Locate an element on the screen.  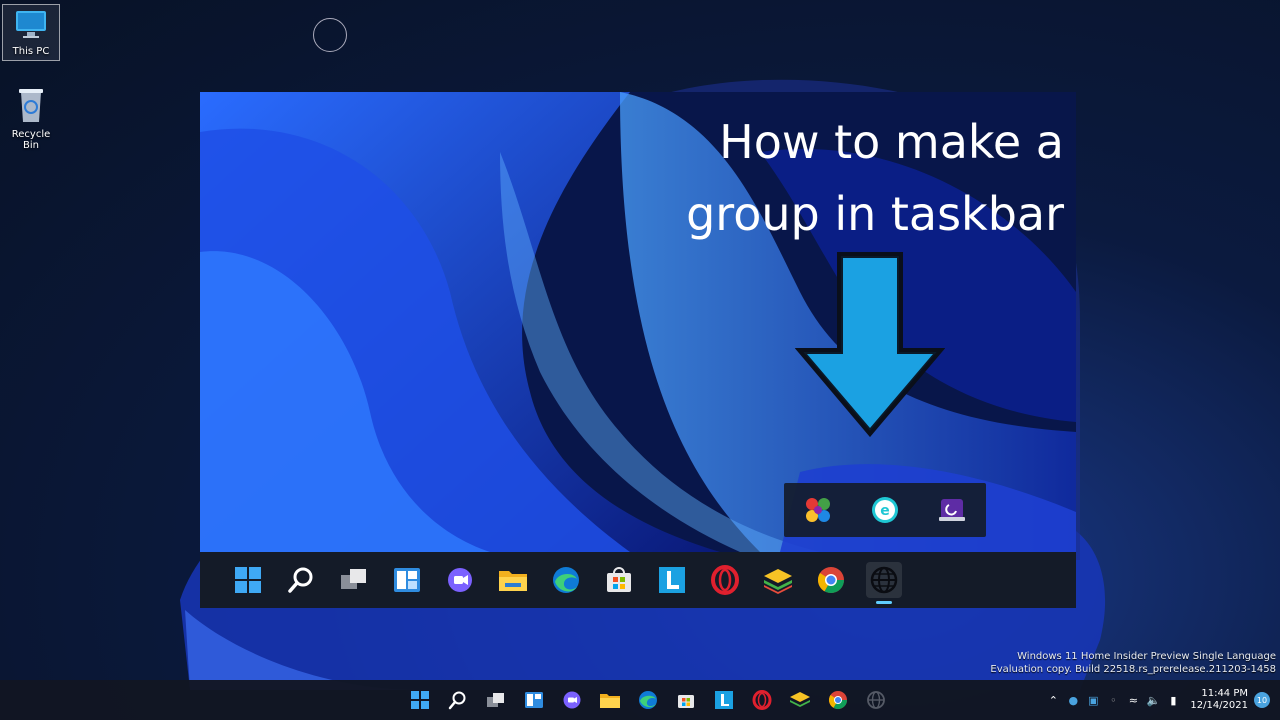
system-tray: ⌃ ● ▣ ◦ ≈ 🔈 ▮ 11:44 PM 12/14/2021 10 is located at coordinates (1158, 700).